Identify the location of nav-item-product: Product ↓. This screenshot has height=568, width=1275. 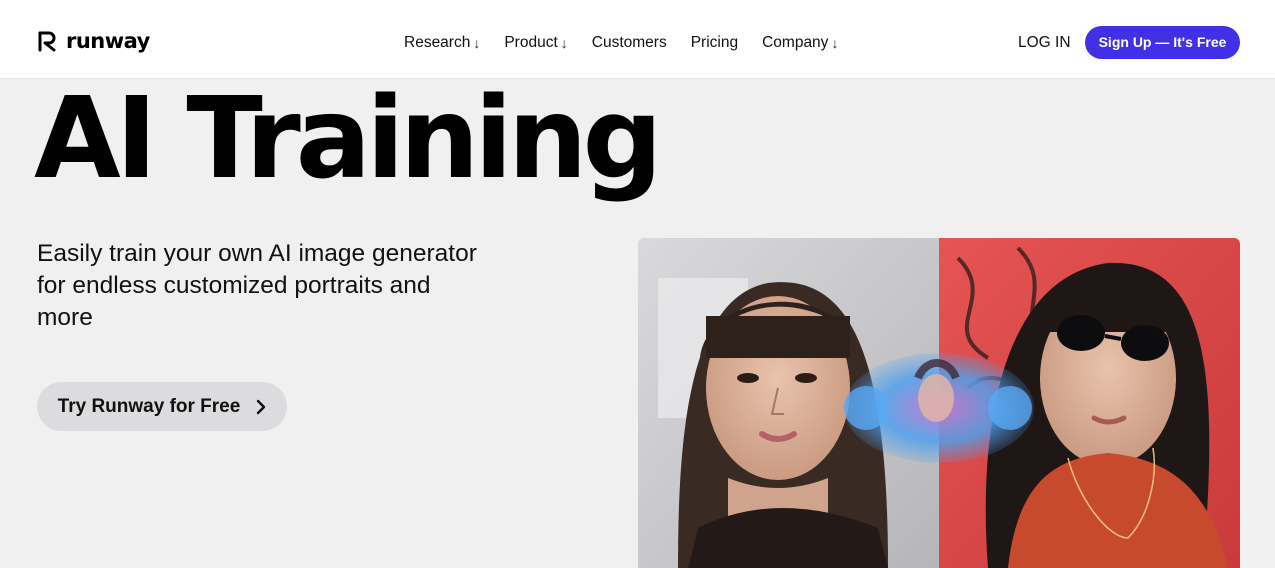
(535, 43).